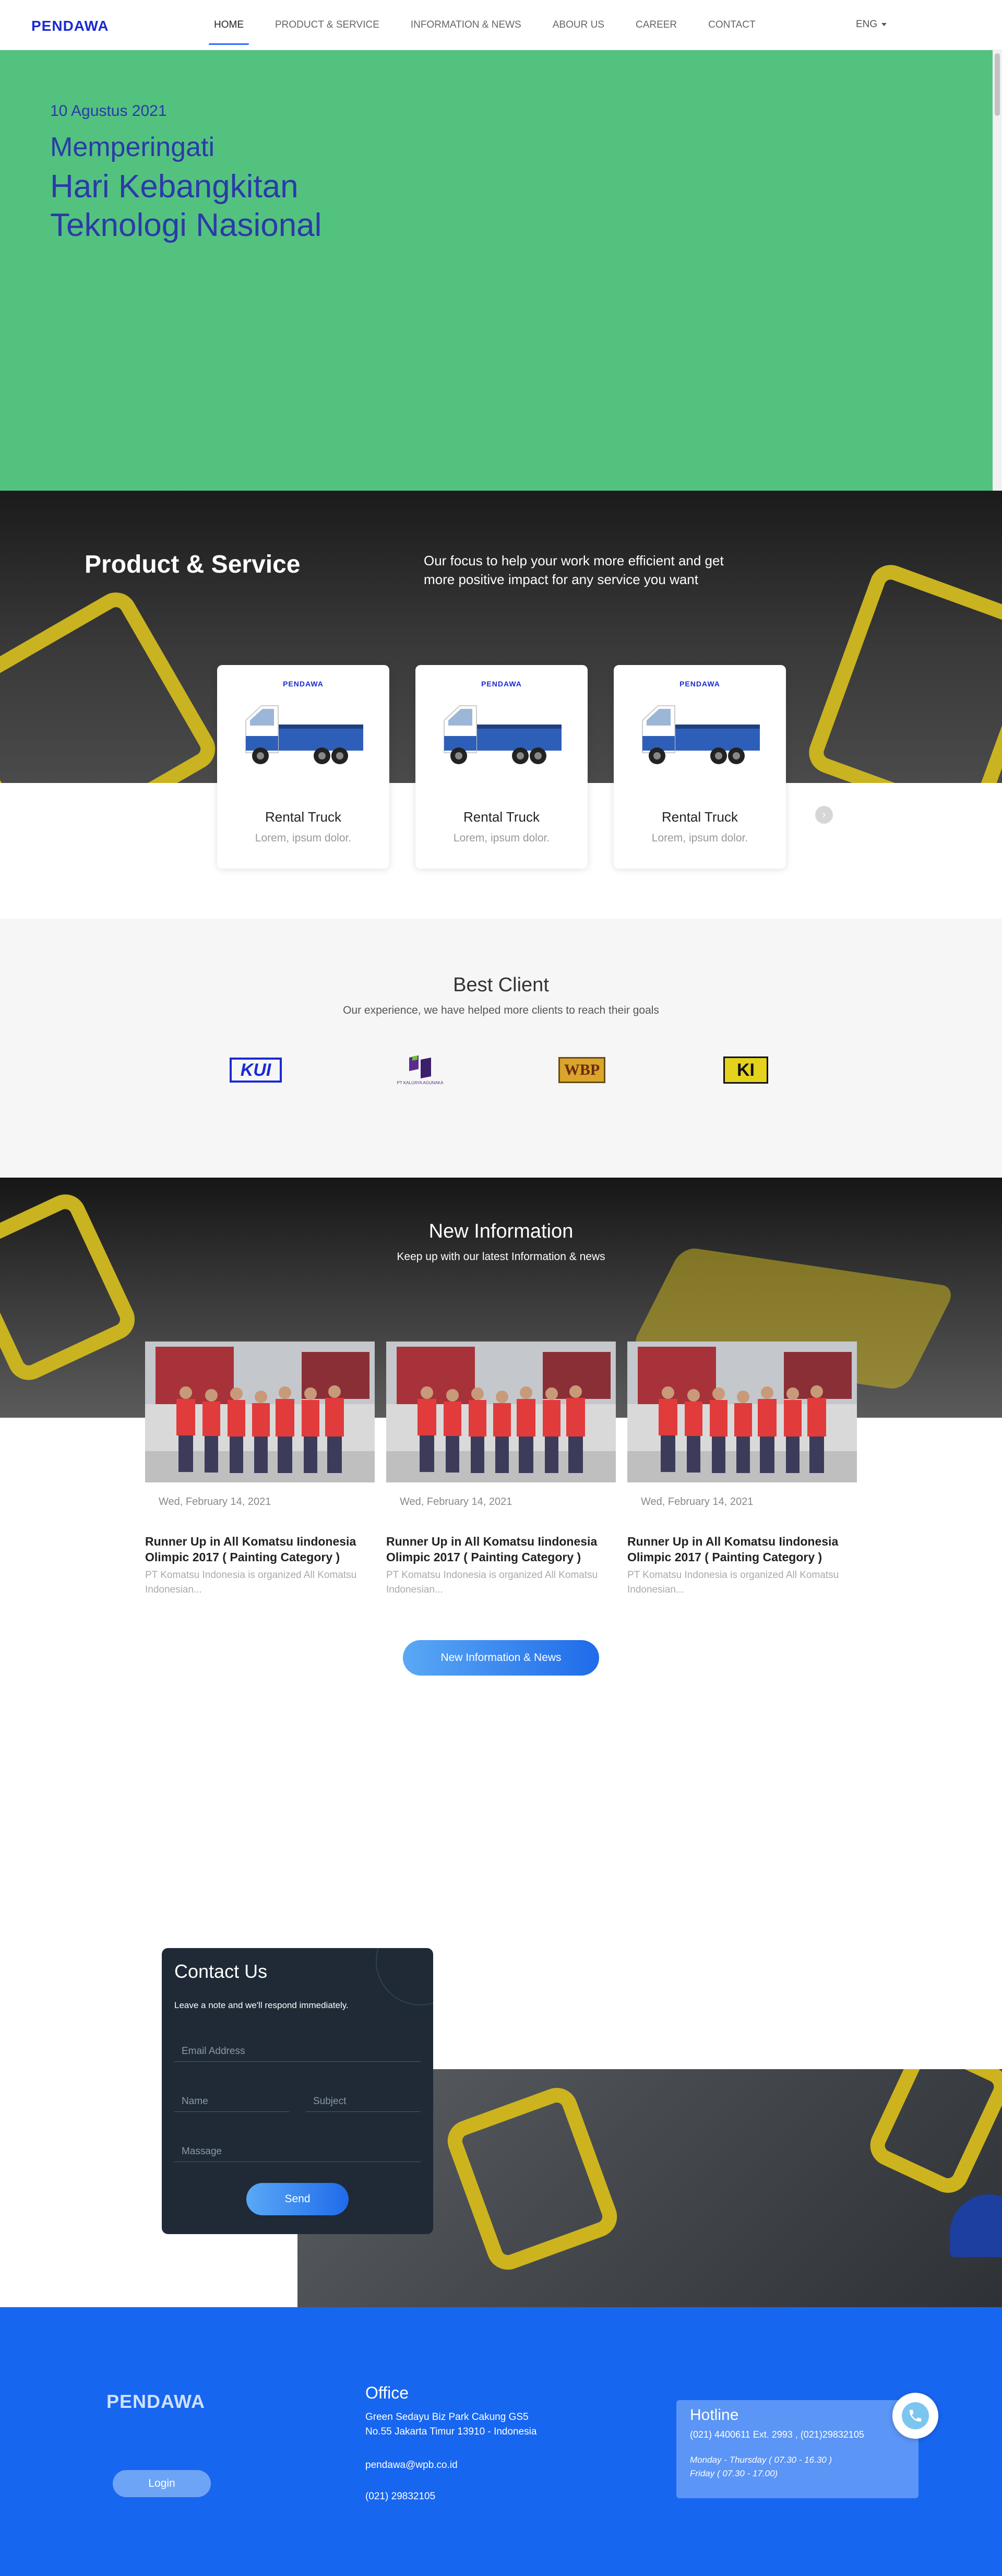  Describe the element at coordinates (155, 2402) in the screenshot. I see `footer-logo: PENDAWA` at that location.